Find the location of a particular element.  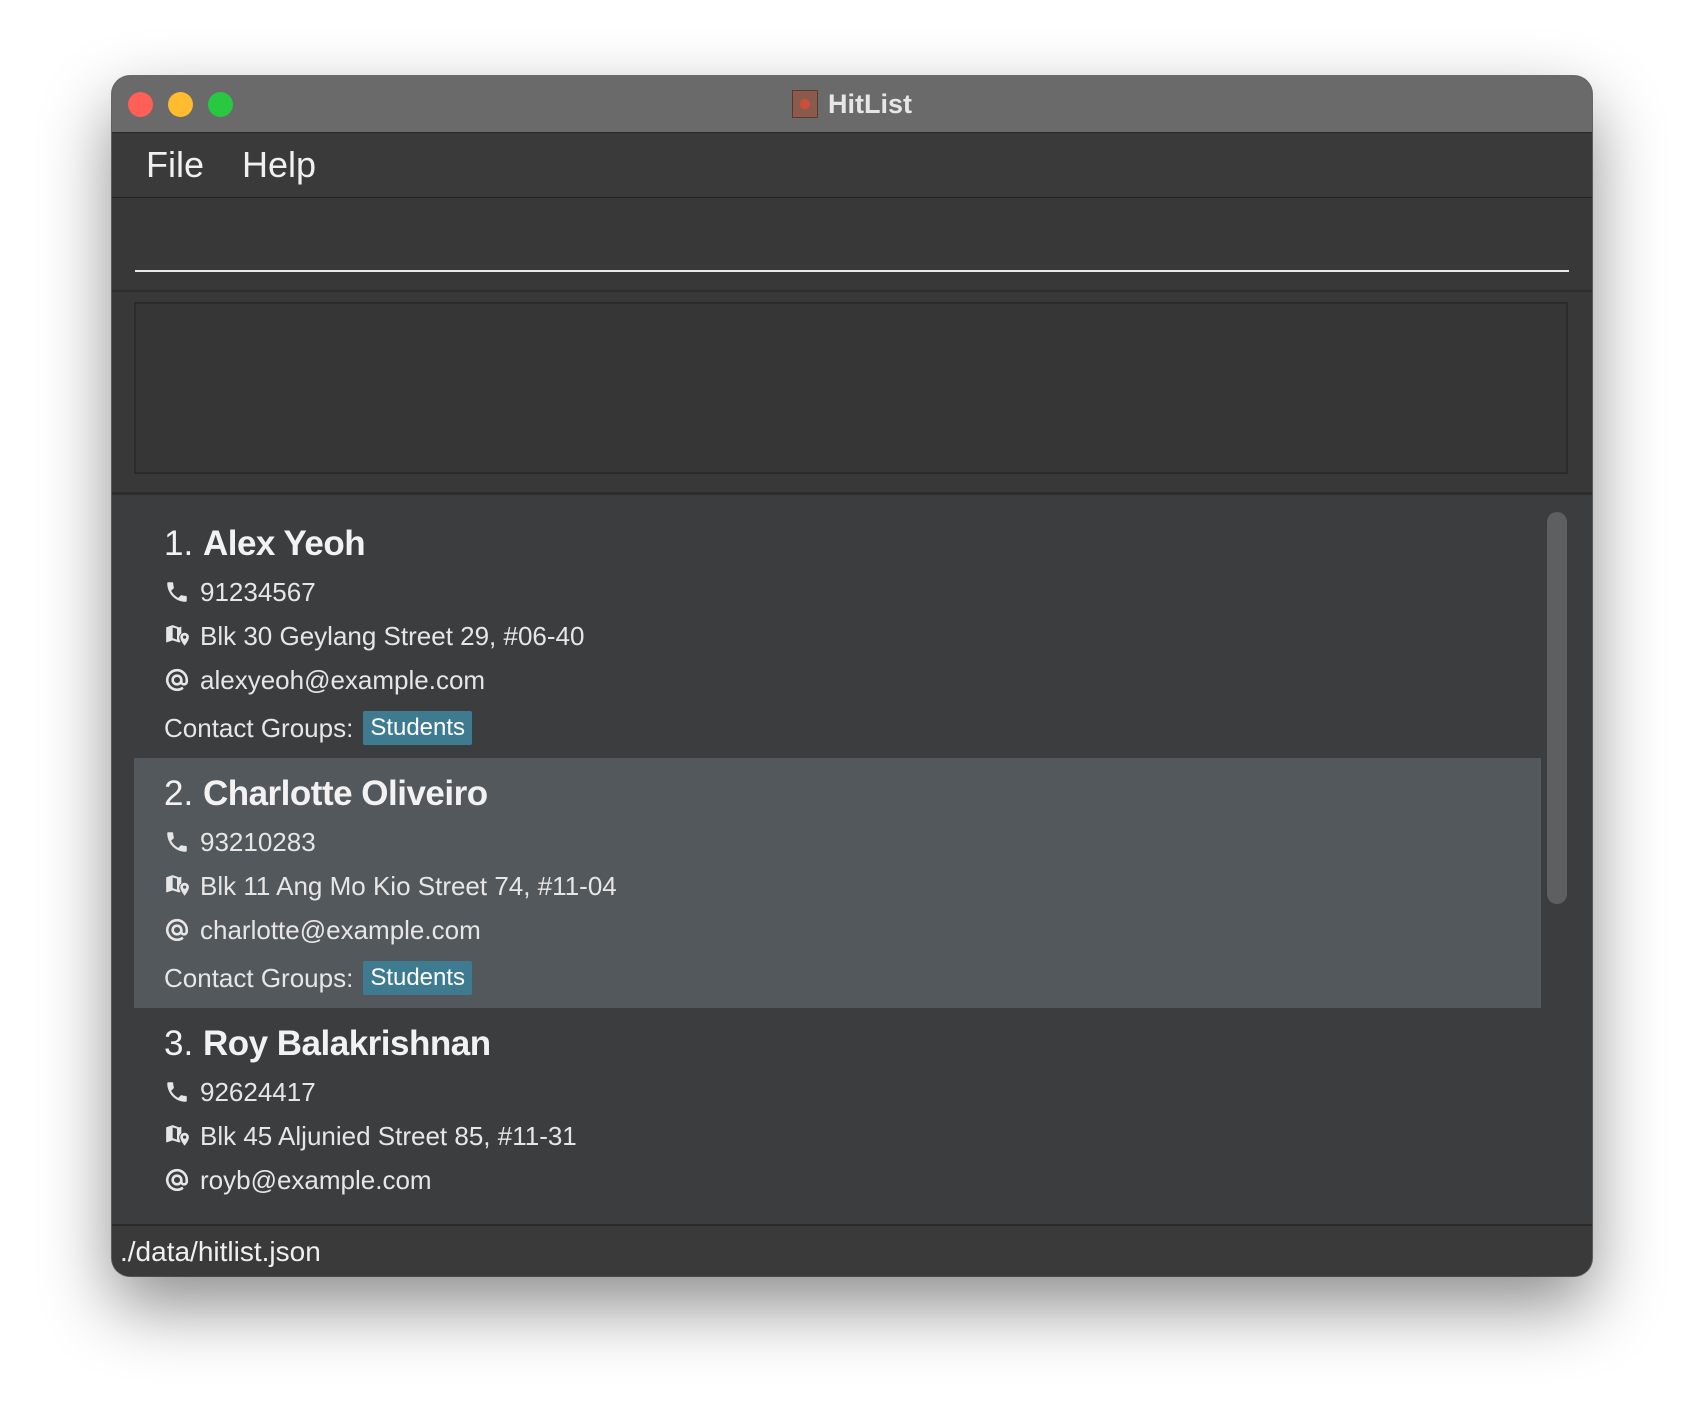

status-bar: ./data/hitlist.json is located at coordinates (852, 1250).